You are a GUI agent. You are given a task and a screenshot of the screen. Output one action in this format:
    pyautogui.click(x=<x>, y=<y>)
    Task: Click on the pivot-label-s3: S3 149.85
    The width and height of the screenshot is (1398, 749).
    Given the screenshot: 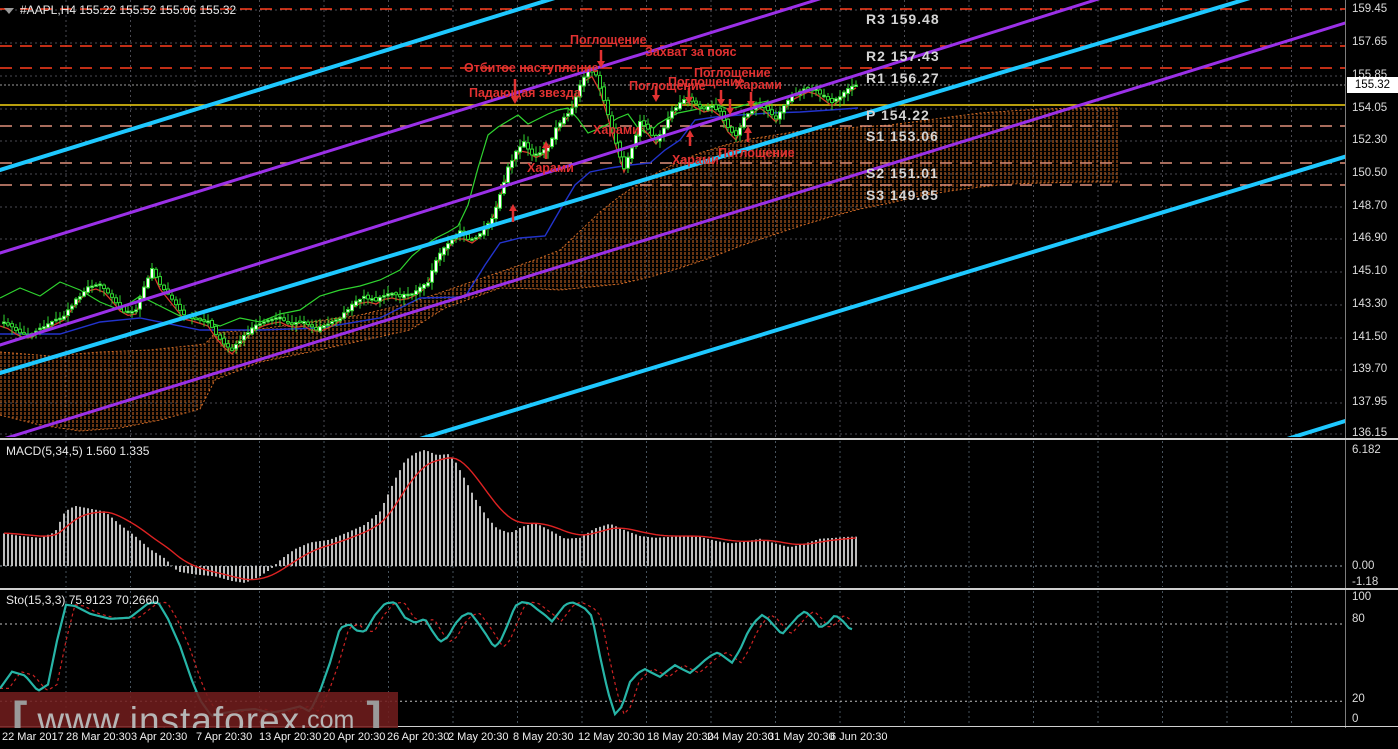 What is the action you would take?
    pyautogui.click(x=902, y=195)
    